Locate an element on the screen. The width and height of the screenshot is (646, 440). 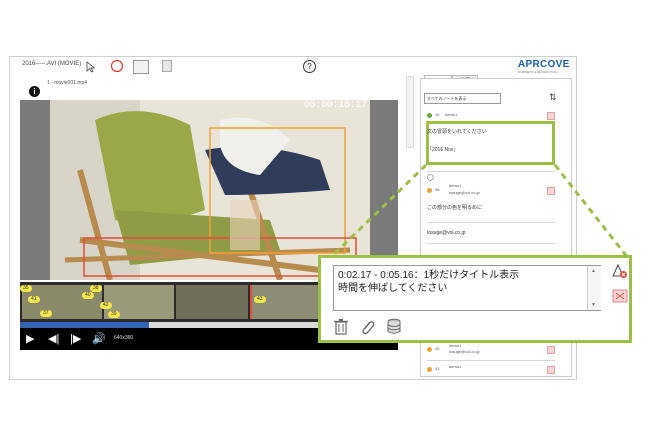
database-icon is located at coordinates (394, 326).